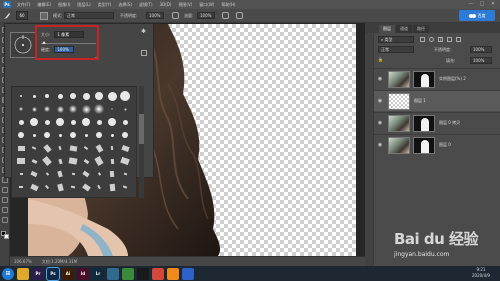 This screenshot has height=281, width=500. Describe the element at coordinates (437, 78) in the screenshot. I see `layer-row: ◉ 实例图层(%) 2` at that location.